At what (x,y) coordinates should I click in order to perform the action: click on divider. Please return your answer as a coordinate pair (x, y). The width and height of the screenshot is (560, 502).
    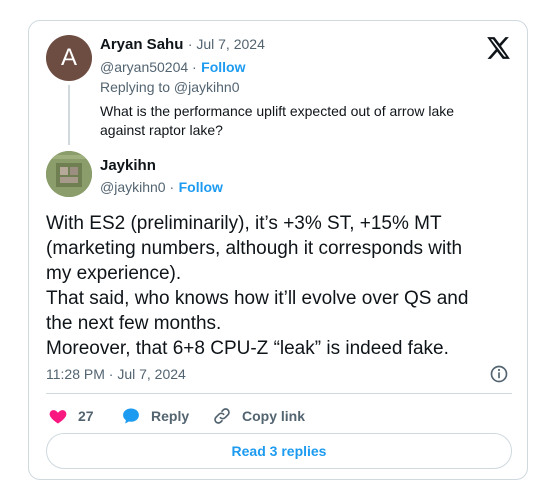
    Looking at the image, I should click on (279, 393).